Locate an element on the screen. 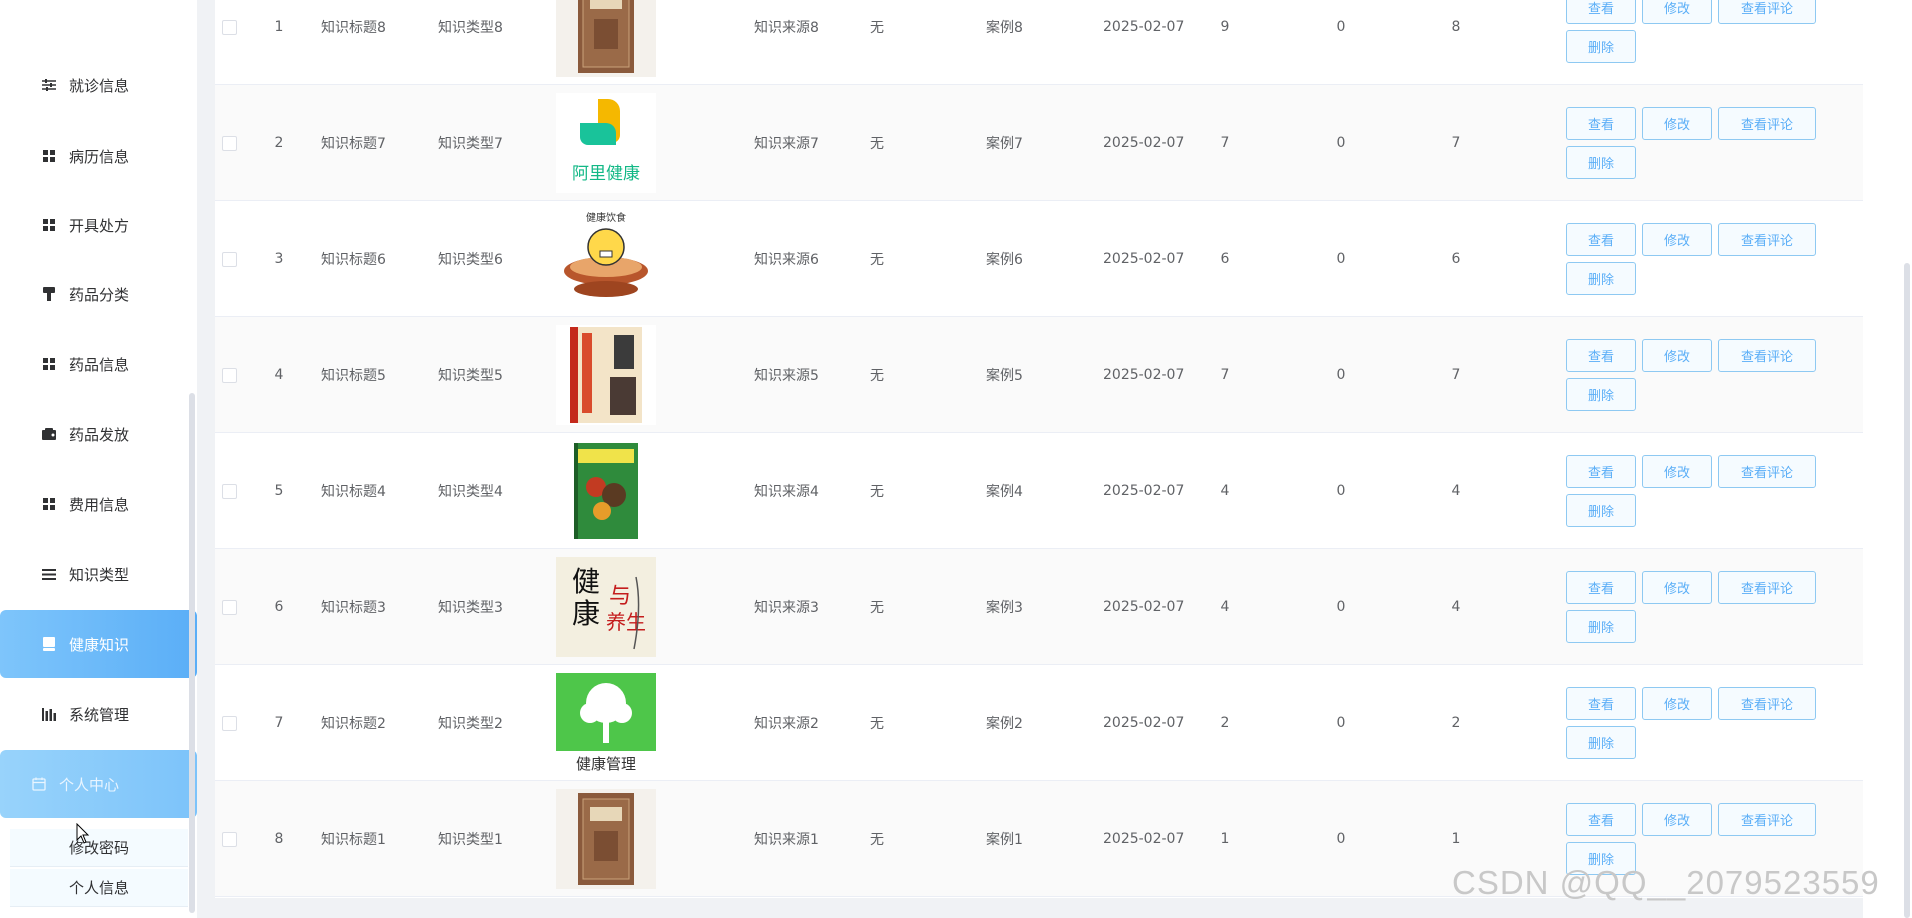  submenu-personal-info: 个人信息 is located at coordinates (99, 888).